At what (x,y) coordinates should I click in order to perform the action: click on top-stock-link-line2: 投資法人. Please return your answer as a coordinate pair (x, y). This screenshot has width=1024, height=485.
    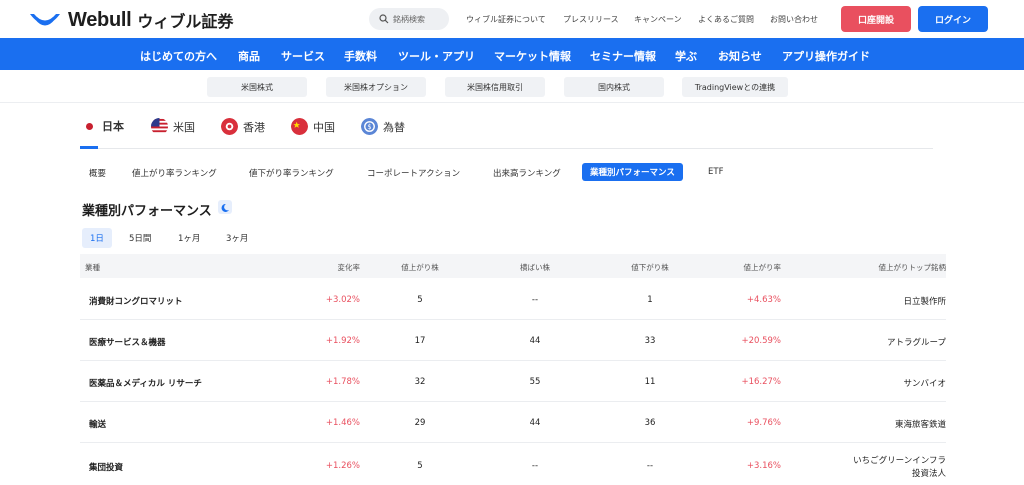
    Looking at the image, I should click on (881, 473).